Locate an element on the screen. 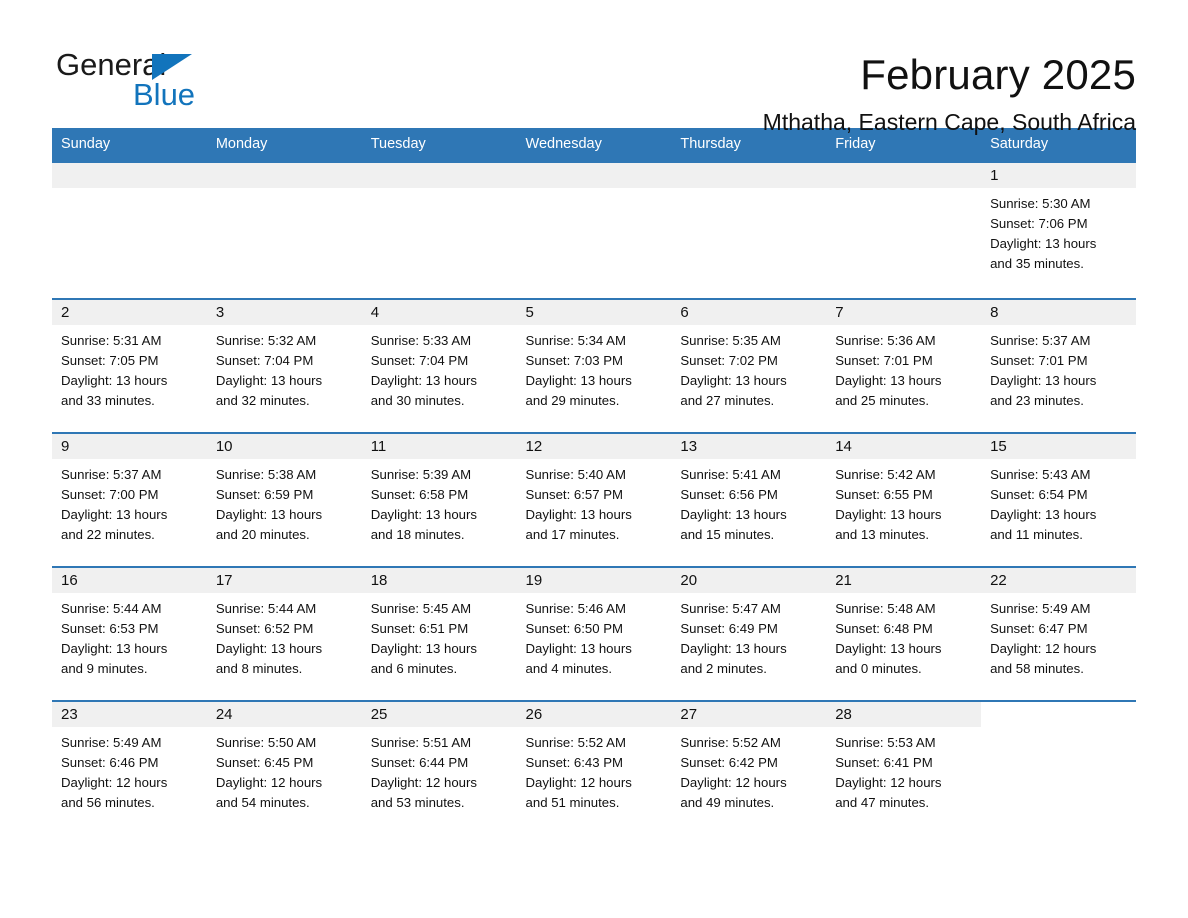  sunrise-text: Sunrise: 5:36 AM is located at coordinates (885, 340).